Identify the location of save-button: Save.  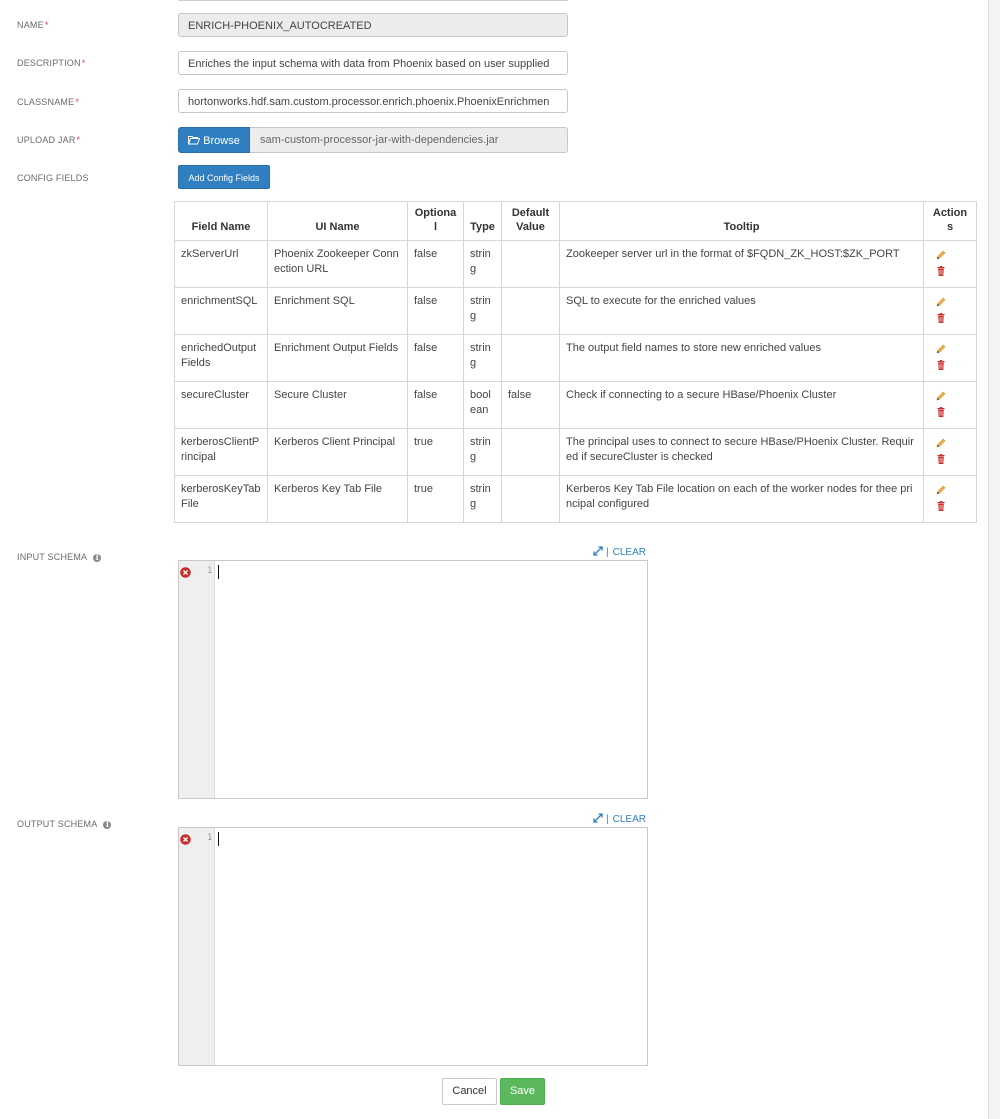
(522, 1091).